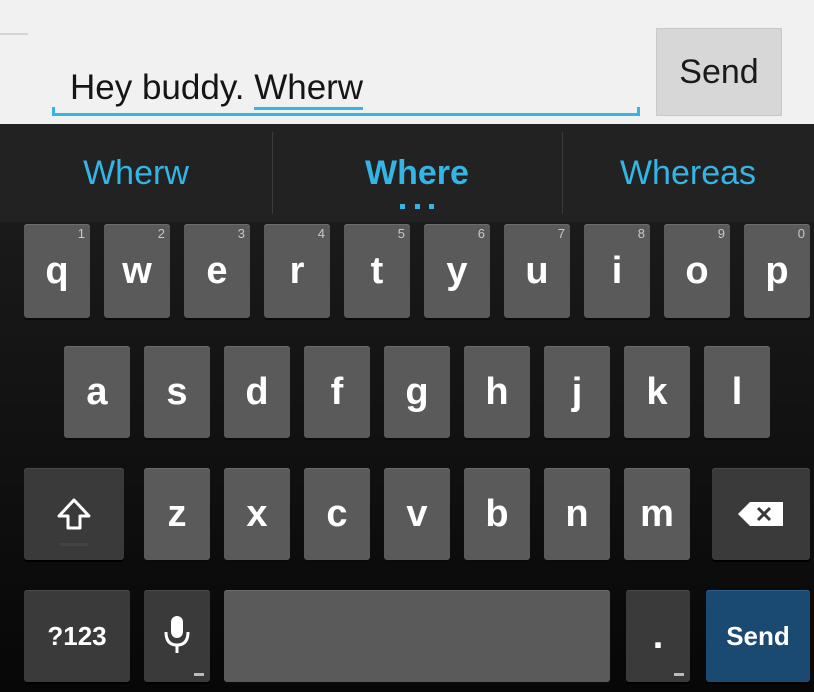 Image resolution: width=814 pixels, height=692 pixels. I want to click on shift-key, so click(74, 514).